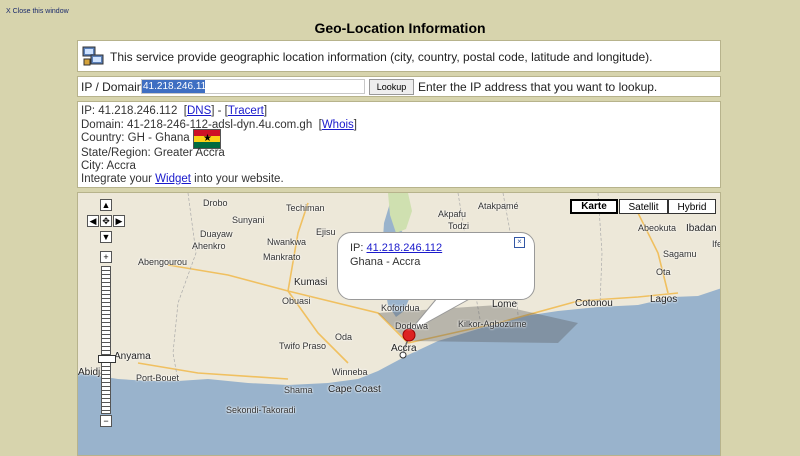  What do you see at coordinates (248, 220) in the screenshot?
I see `map-label: Sunyani` at bounding box center [248, 220].